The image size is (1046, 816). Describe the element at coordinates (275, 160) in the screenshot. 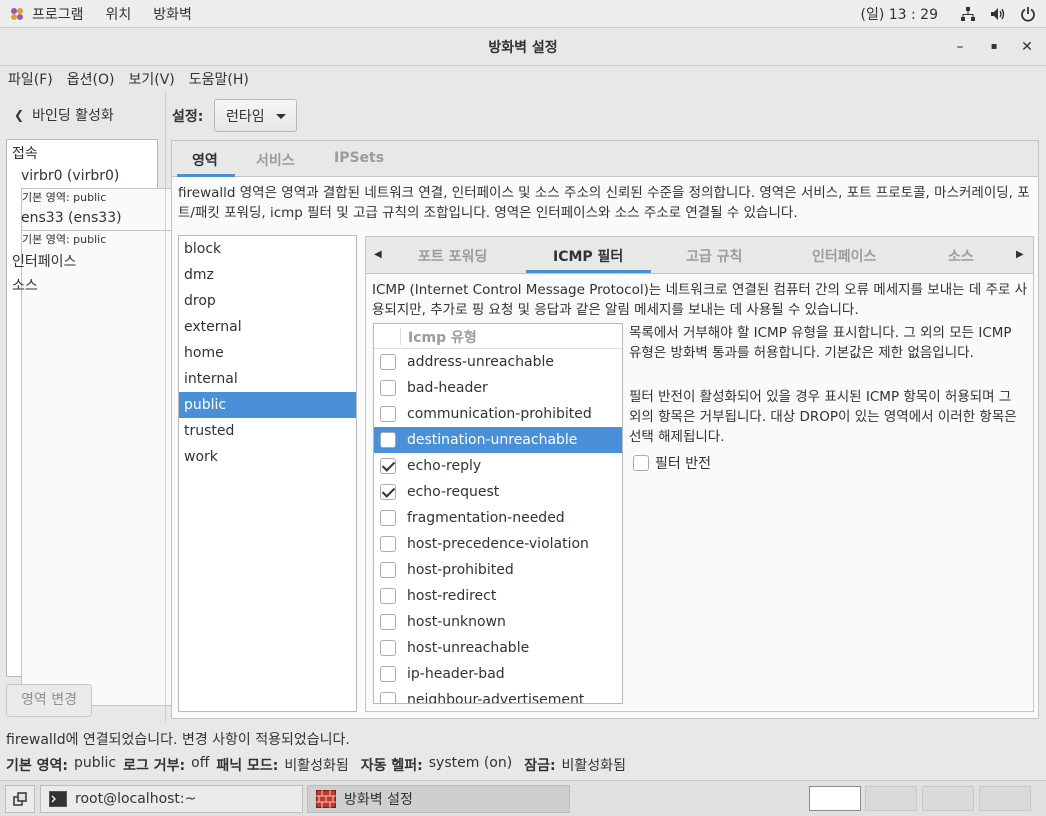

I see `tab-services: 서비스` at that location.